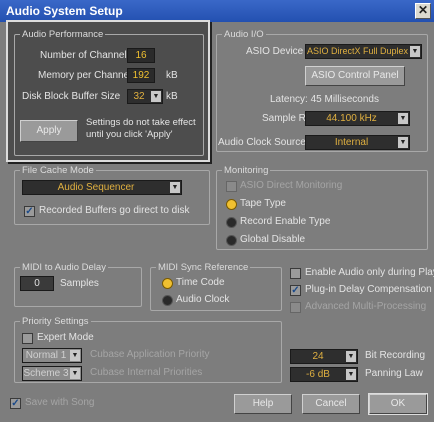 The height and width of the screenshot is (422, 434). I want to click on clock-source-select: Internal ▼, so click(357, 142).